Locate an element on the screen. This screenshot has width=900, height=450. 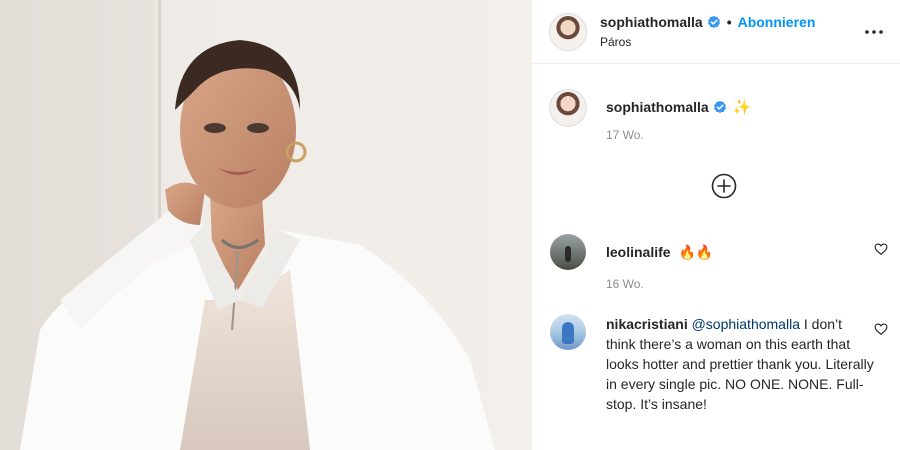
author-row: sophiathomalla • Abonnieren is located at coordinates (707, 22).